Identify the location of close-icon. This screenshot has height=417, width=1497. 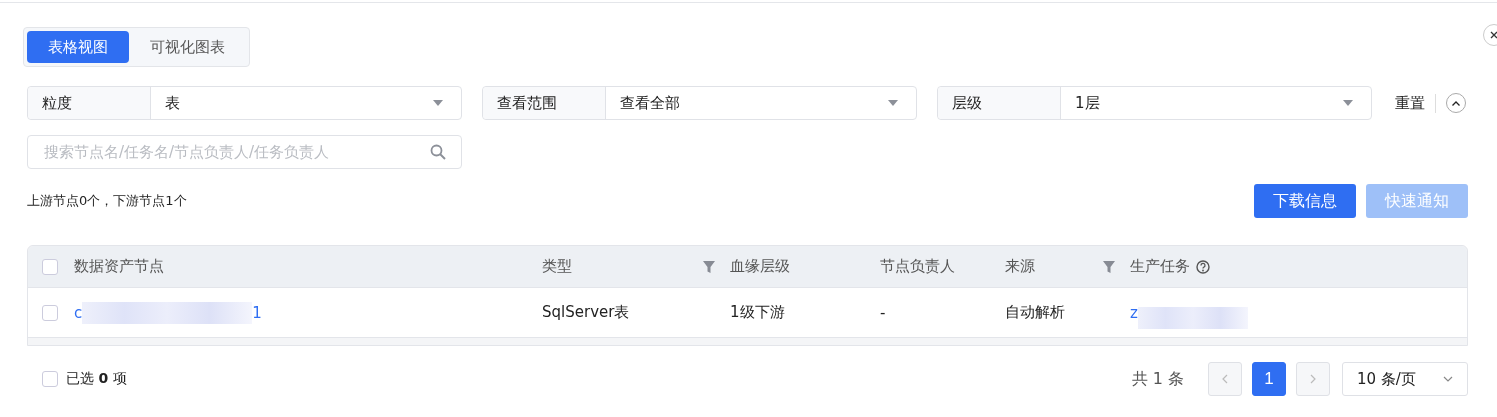
(1493, 35).